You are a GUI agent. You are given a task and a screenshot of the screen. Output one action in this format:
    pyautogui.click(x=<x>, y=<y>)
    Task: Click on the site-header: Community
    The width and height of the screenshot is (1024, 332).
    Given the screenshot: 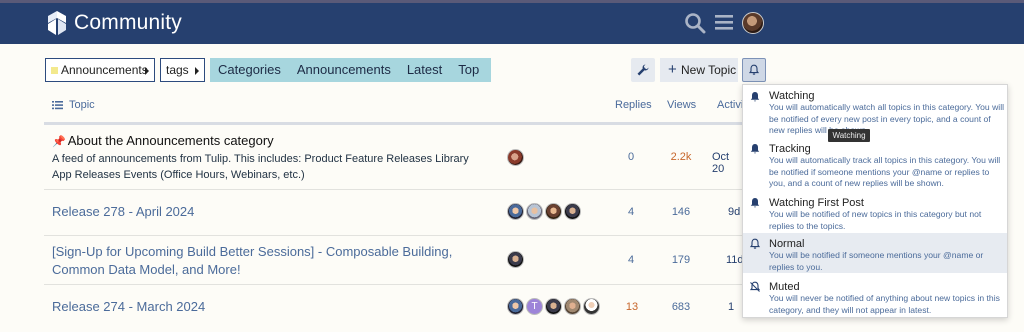 What is the action you would take?
    pyautogui.click(x=512, y=22)
    